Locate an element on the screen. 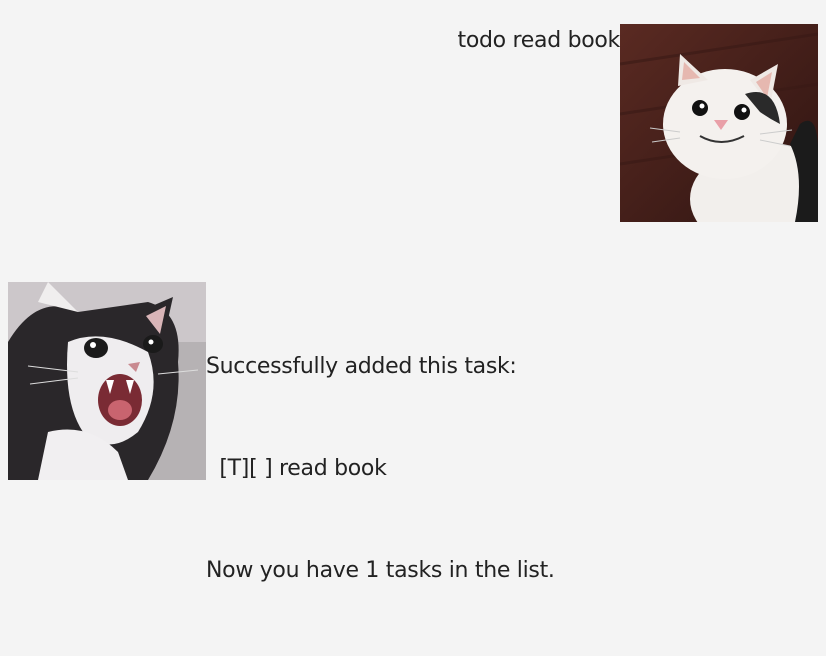  user-dialog-box: todo read book is located at coordinates (638, 123).